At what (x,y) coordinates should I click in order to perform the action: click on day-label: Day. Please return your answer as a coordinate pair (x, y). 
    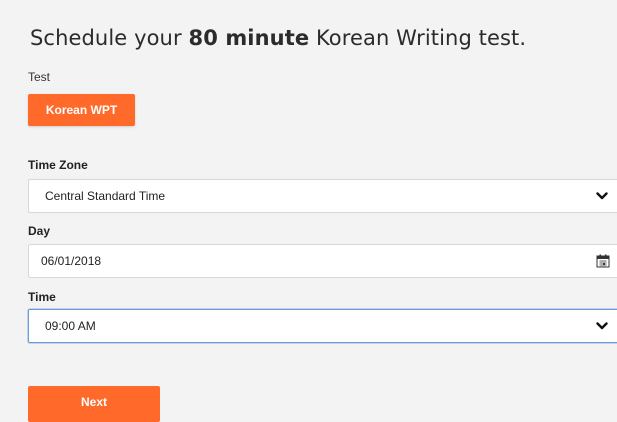
    Looking at the image, I should click on (39, 231).